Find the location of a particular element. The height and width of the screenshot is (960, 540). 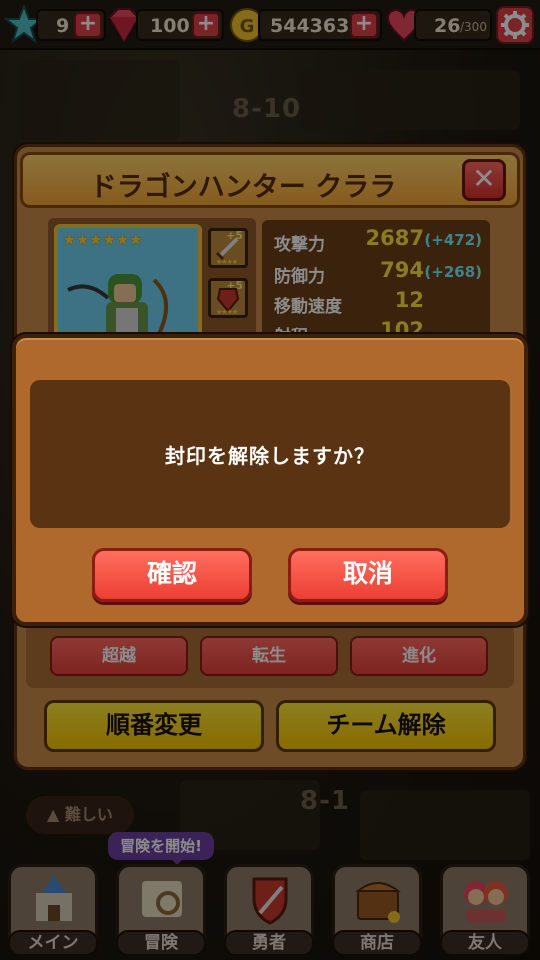

confirm-button: 確認 is located at coordinates (172, 575).